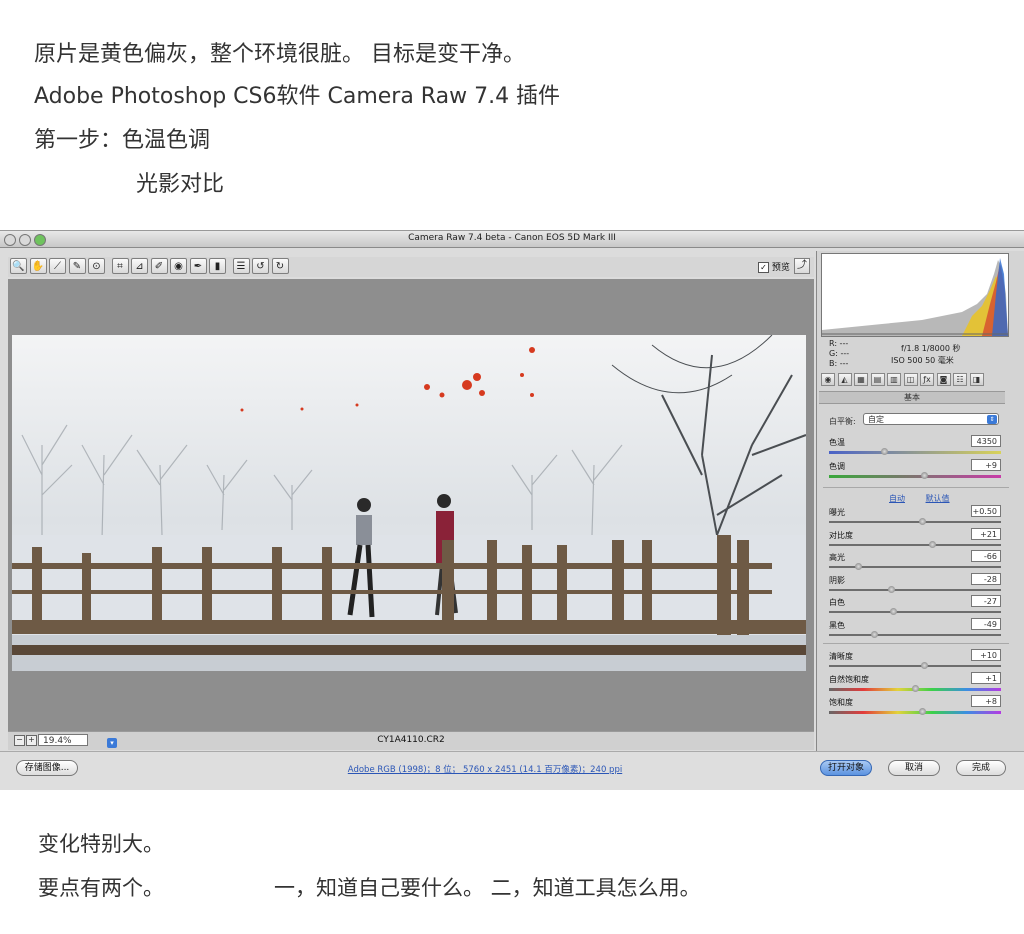 This screenshot has height=934, width=1024. Describe the element at coordinates (487, 888) in the screenshot. I see `outro-line-2b: 一，知道自己要什么。 二，知道工具怎么用。` at that location.